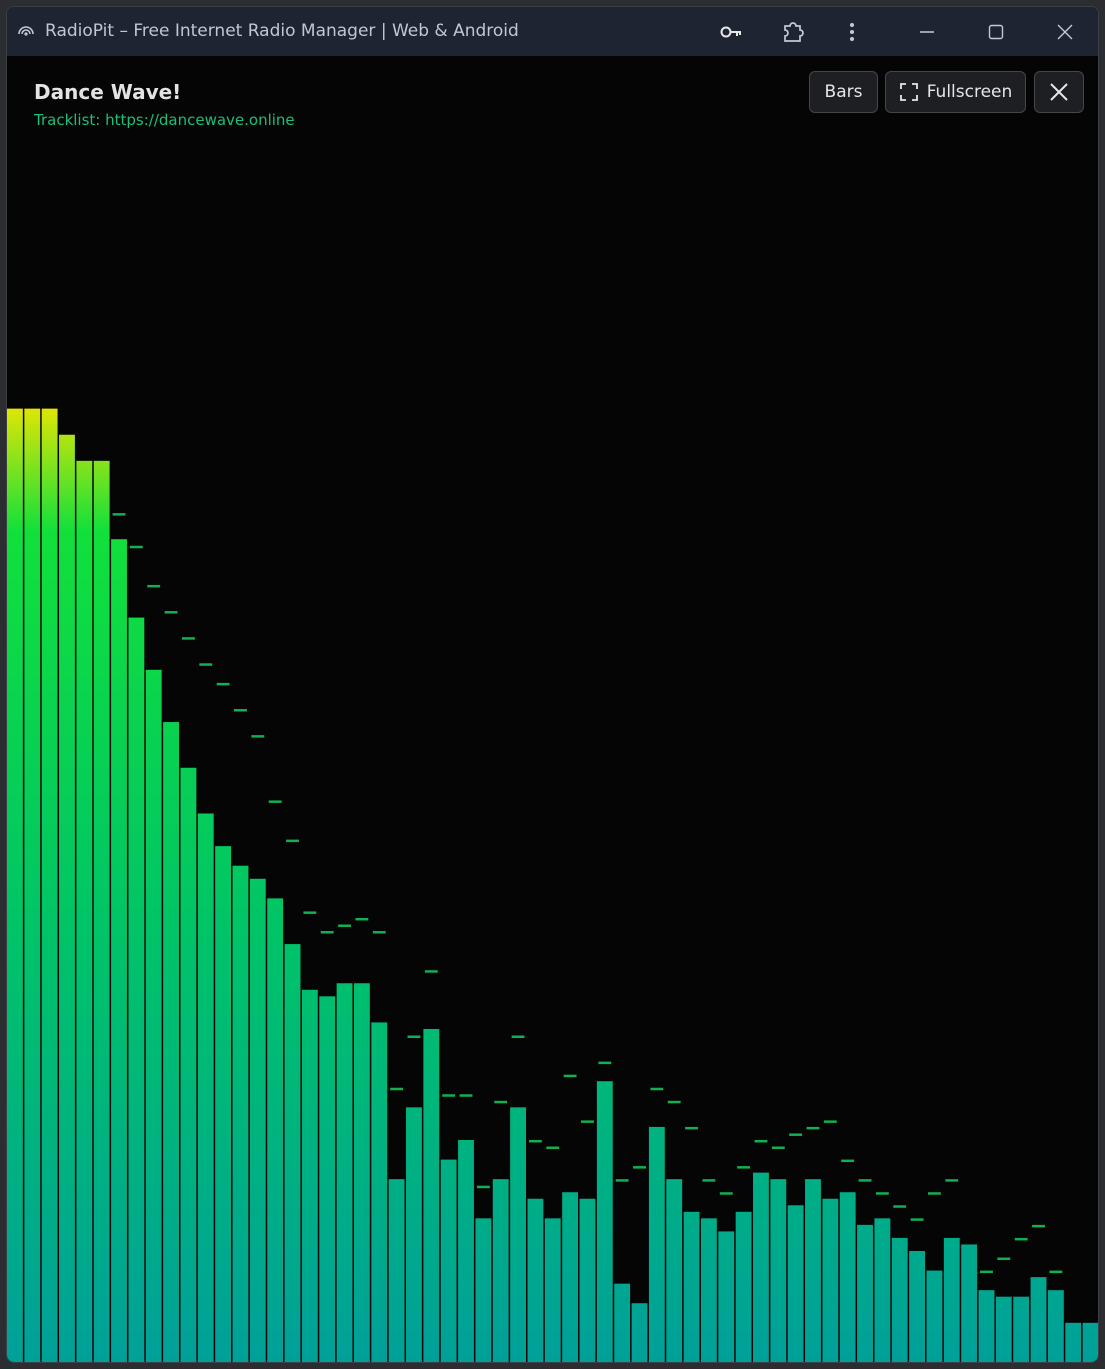 This screenshot has width=1105, height=1369. Describe the element at coordinates (927, 32) in the screenshot. I see `minimize-button` at that location.